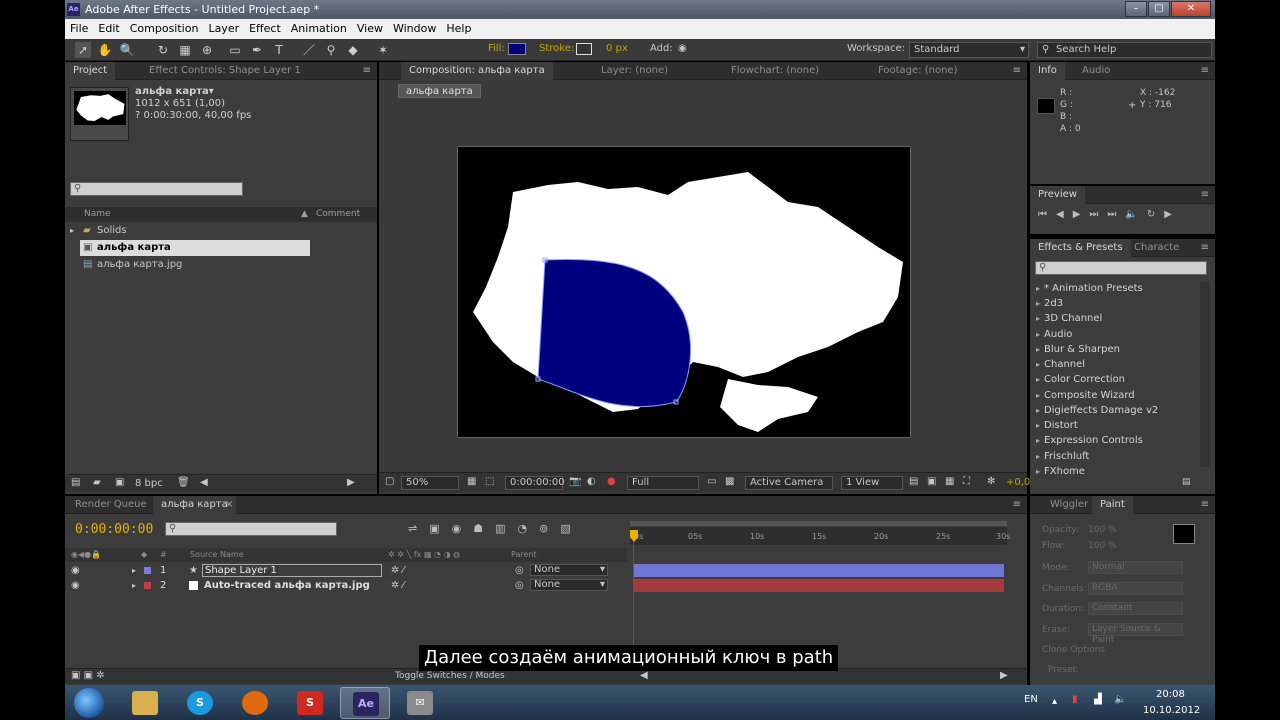 Image resolution: width=1280 pixels, height=720 pixels. I want to click on paint-mode-select: Normal, so click(1135, 567).